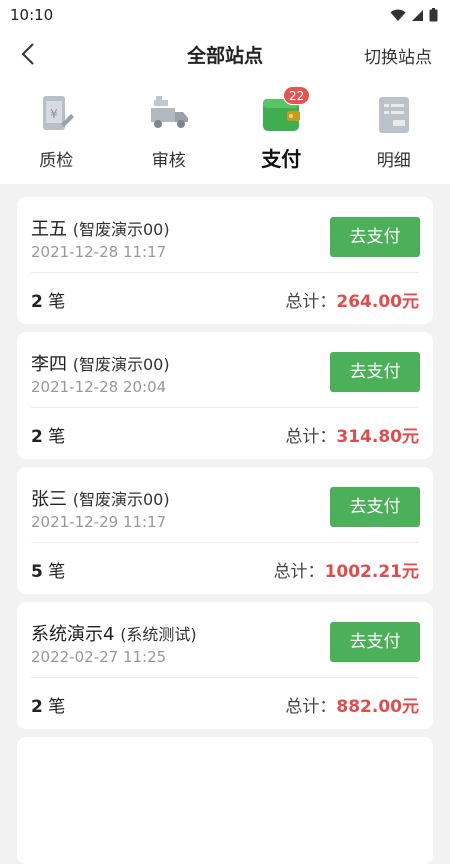 The height and width of the screenshot is (864, 450). What do you see at coordinates (49, 364) in the screenshot?
I see `payer-name: 李四` at bounding box center [49, 364].